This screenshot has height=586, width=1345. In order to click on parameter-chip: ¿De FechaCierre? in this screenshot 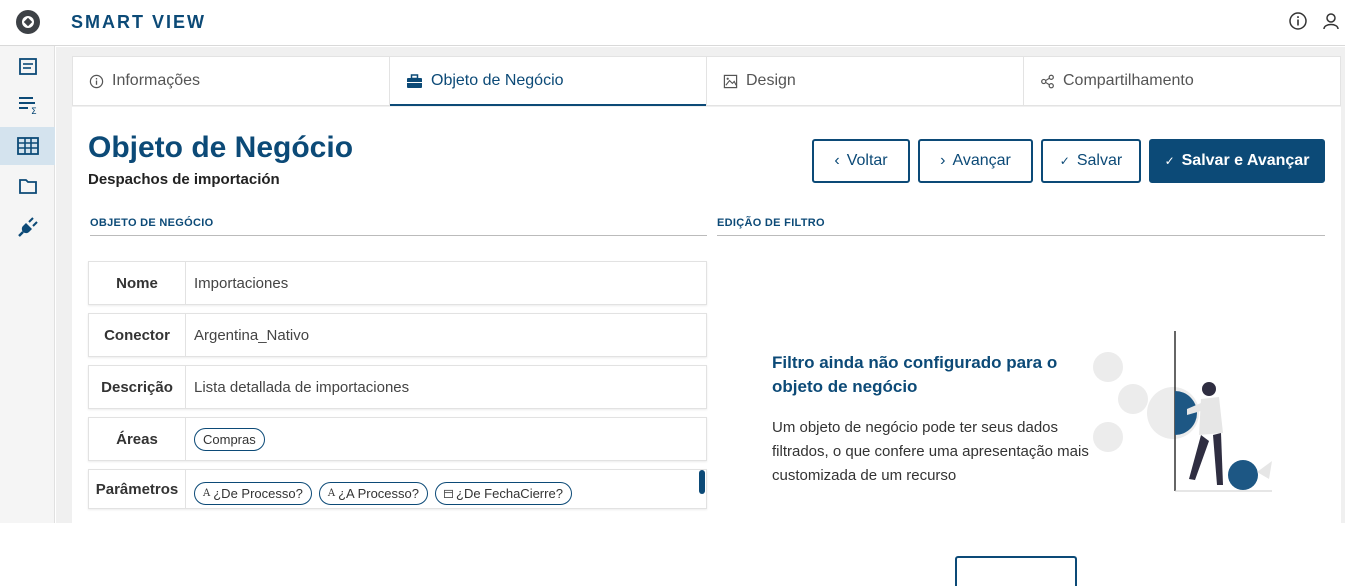, I will do `click(503, 493)`.